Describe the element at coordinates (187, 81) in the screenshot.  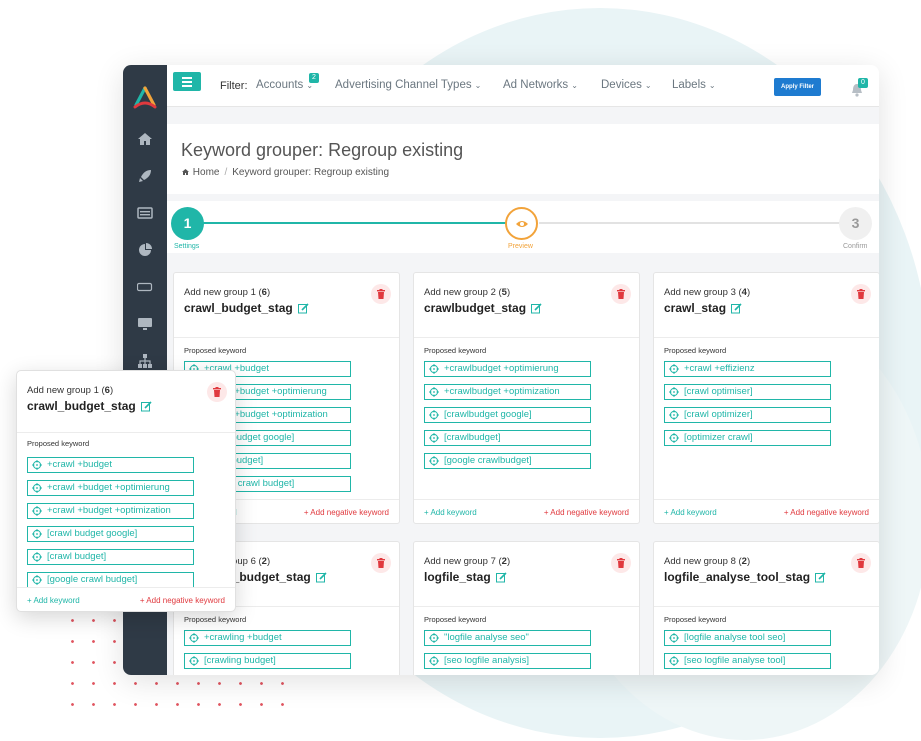
I see `hamburger-menu-button` at that location.